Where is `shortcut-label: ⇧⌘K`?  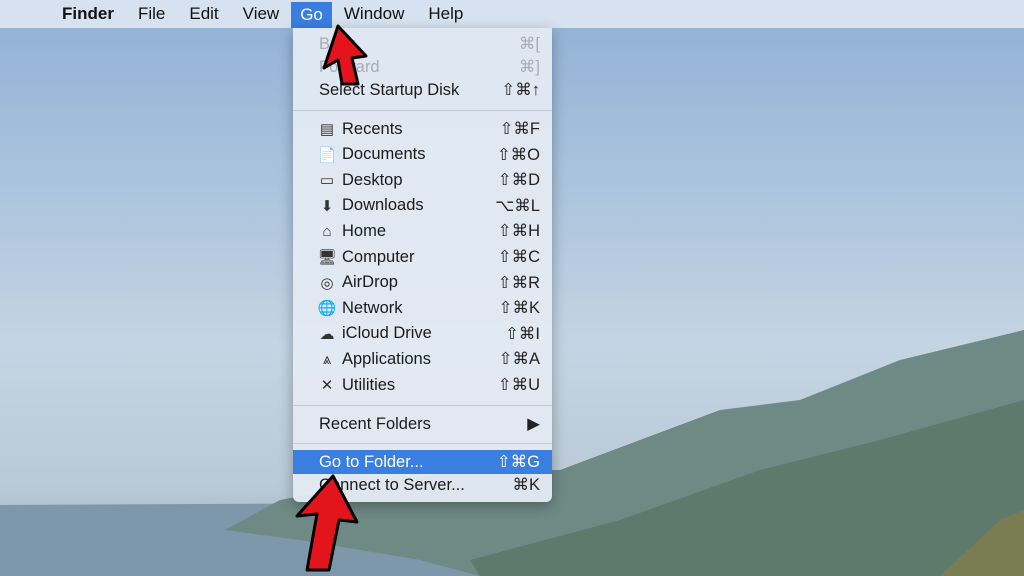
shortcut-label: ⇧⌘K is located at coordinates (519, 308).